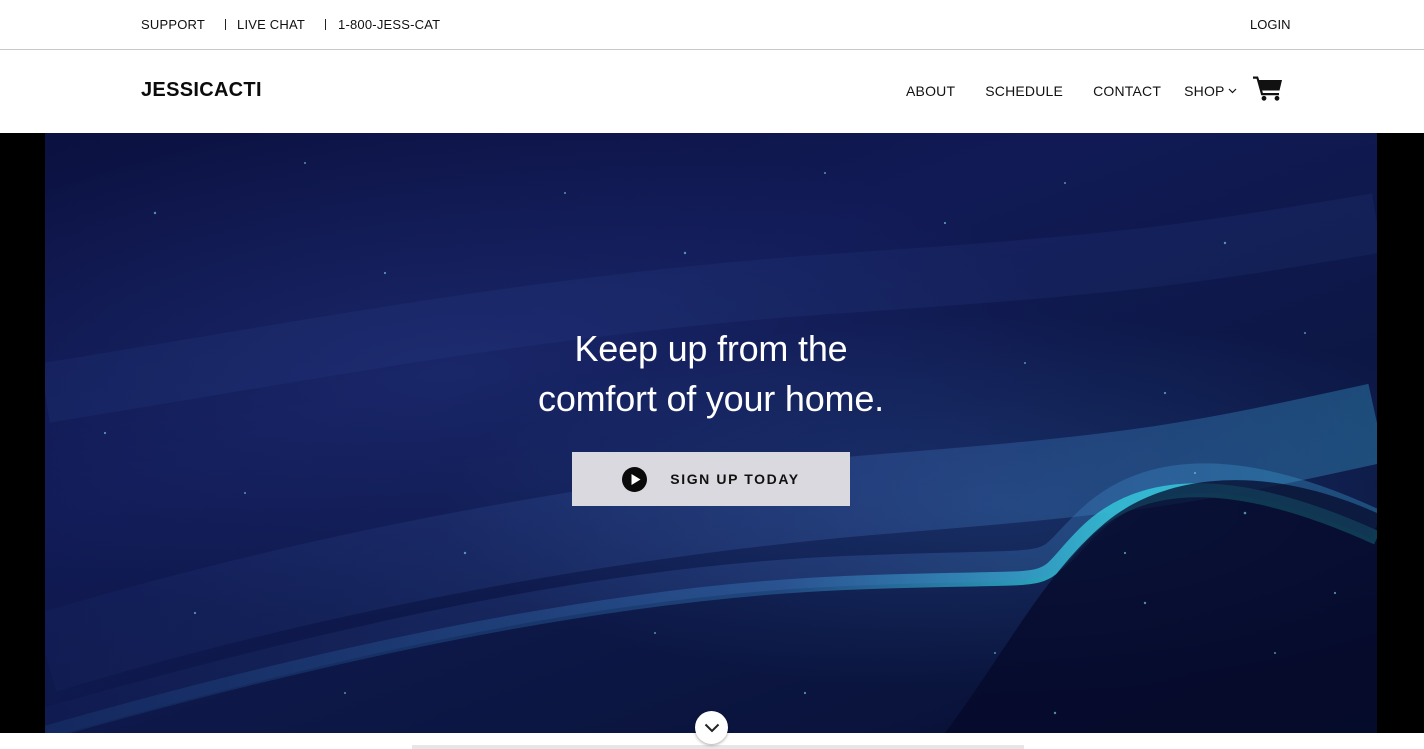 This screenshot has height=749, width=1424. What do you see at coordinates (711, 348) in the screenshot?
I see `hero-headline-line1: Keep up from the` at bounding box center [711, 348].